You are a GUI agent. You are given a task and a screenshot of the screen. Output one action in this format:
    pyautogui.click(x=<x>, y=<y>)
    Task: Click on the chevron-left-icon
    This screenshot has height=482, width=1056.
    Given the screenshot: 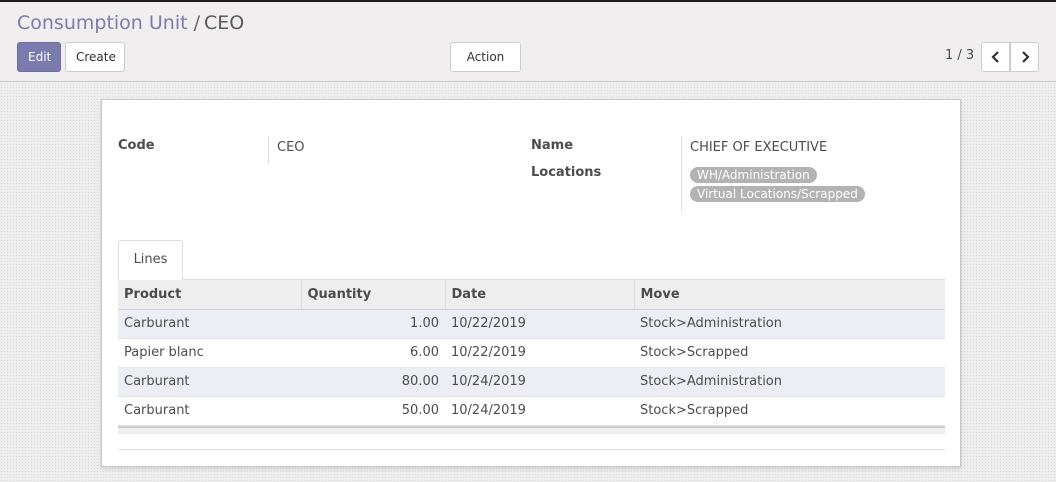 What is the action you would take?
    pyautogui.click(x=994, y=57)
    